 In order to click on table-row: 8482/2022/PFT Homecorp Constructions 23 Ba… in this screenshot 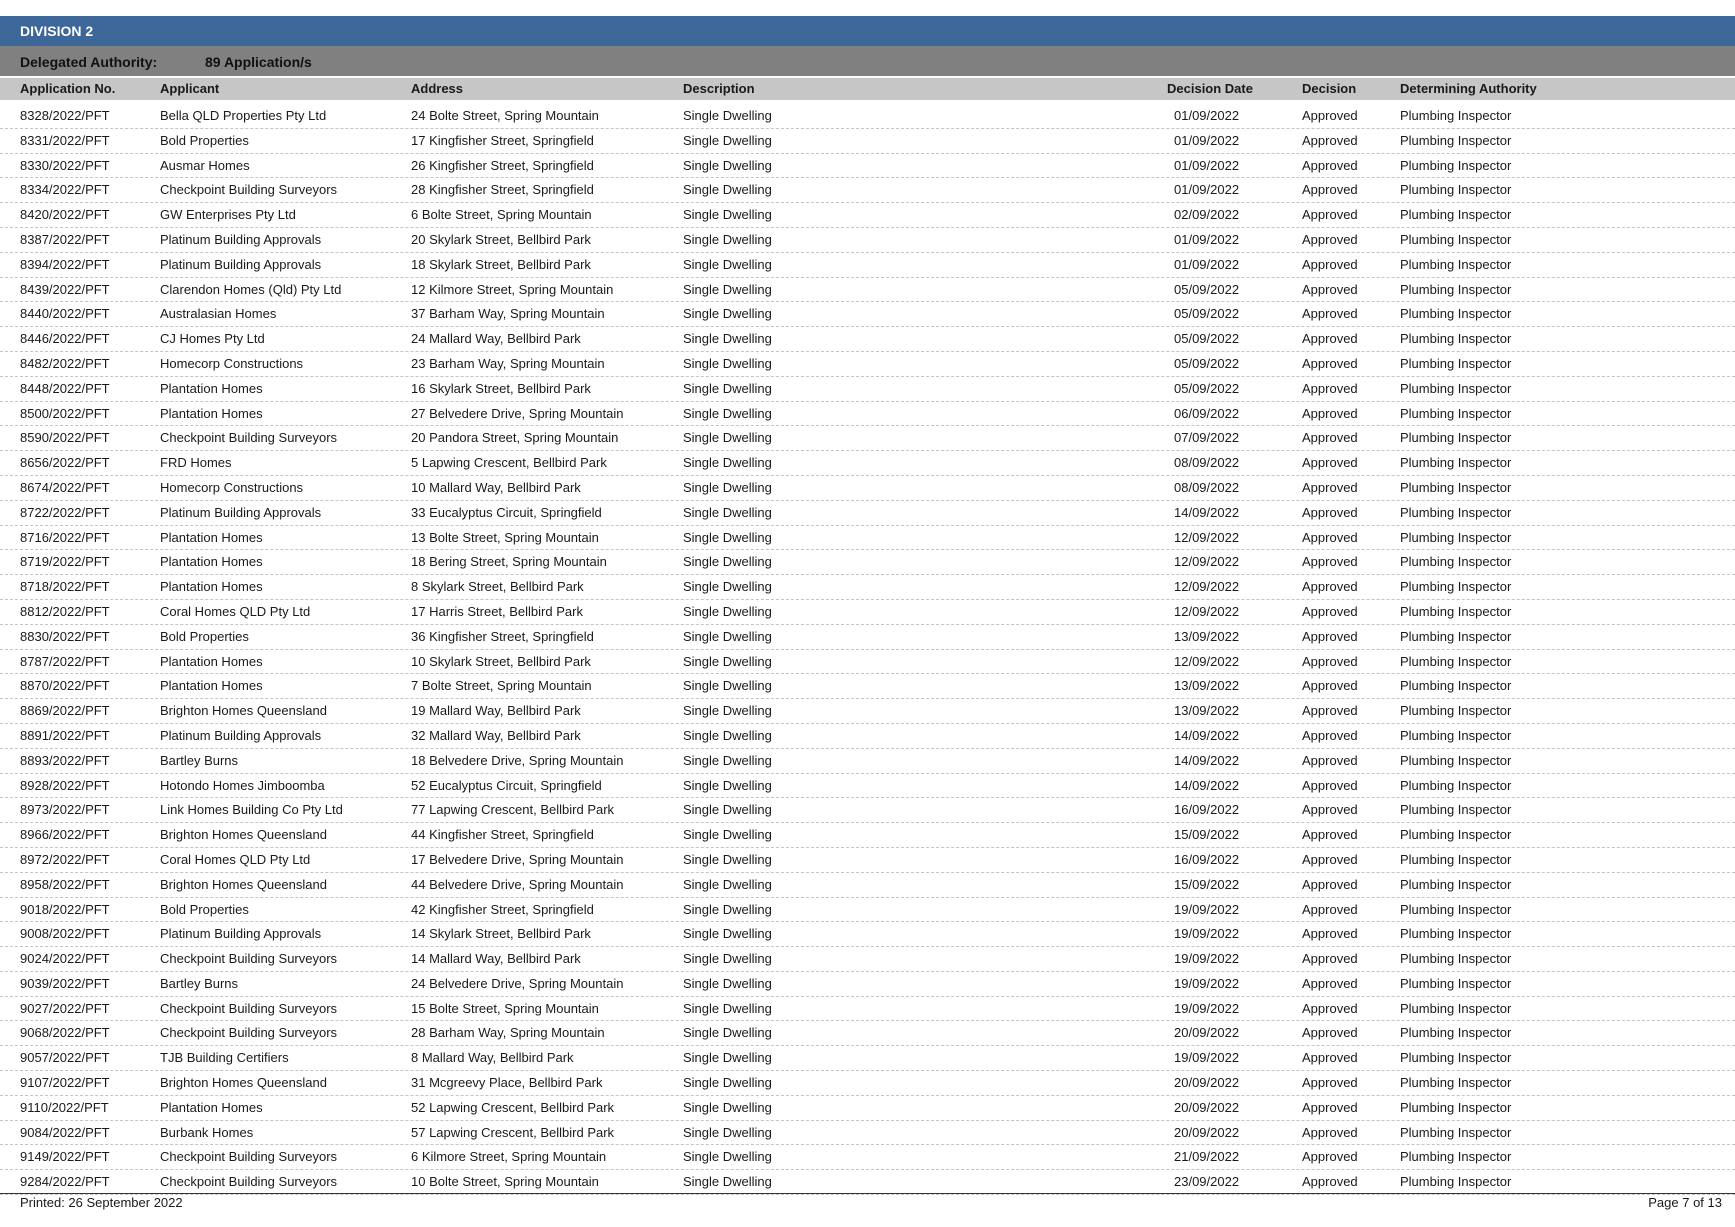, I will do `click(867, 364)`.